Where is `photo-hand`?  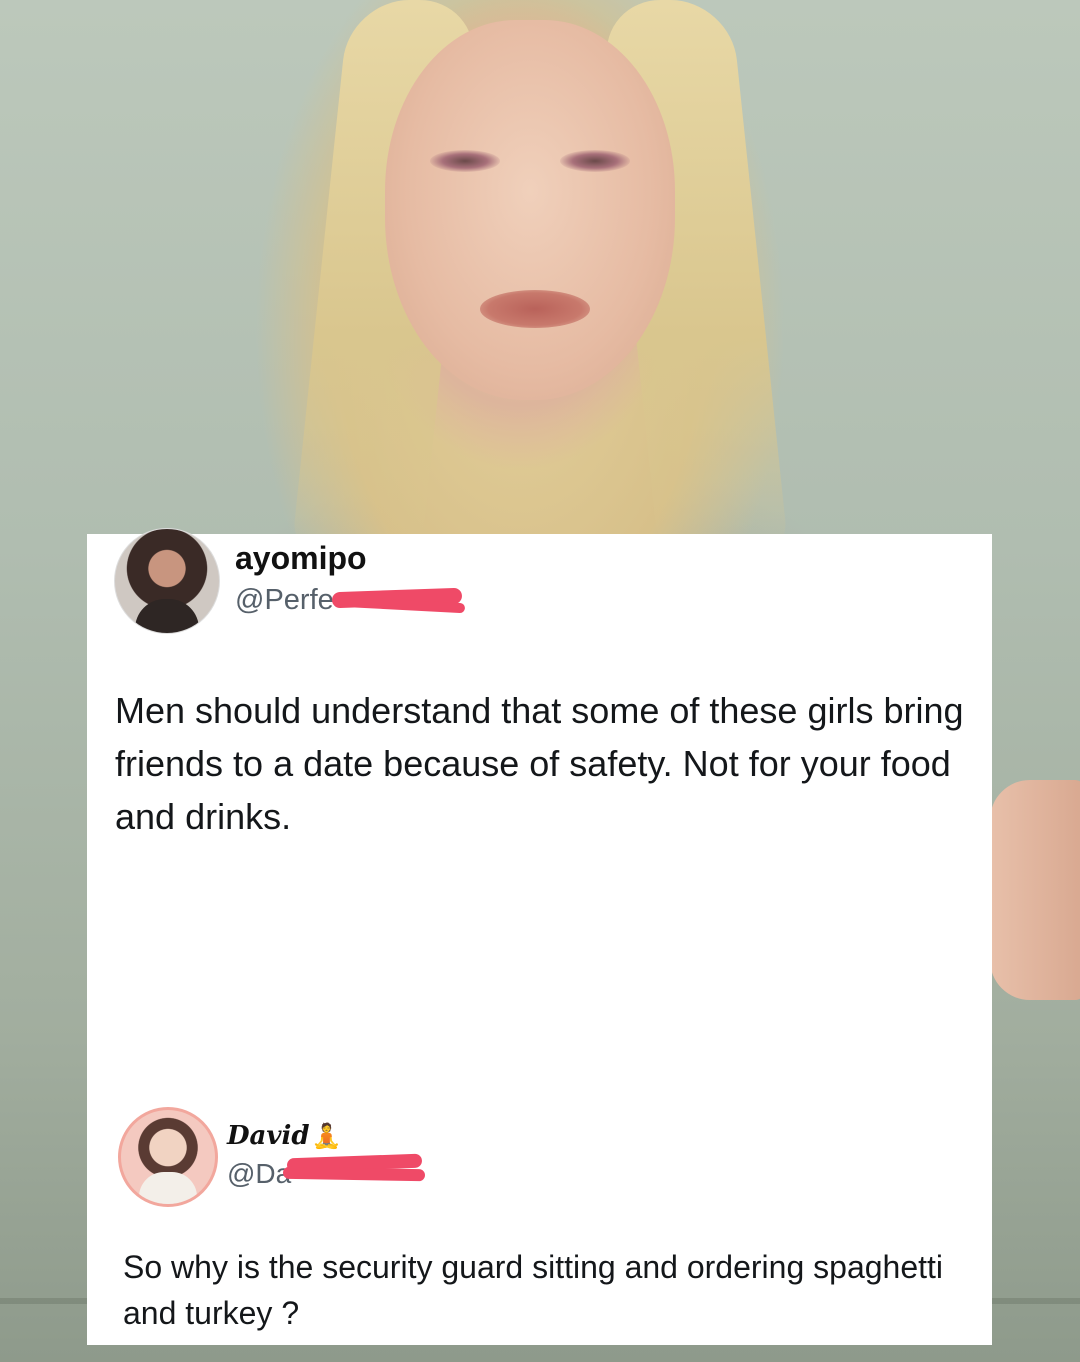 photo-hand is located at coordinates (1035, 890).